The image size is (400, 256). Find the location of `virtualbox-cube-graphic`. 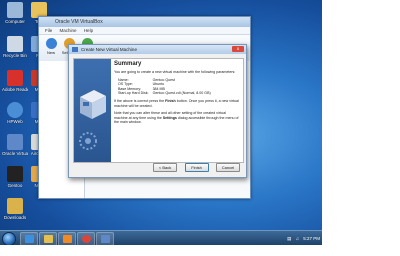

virtualbox-cube-graphic is located at coordinates (92, 110).